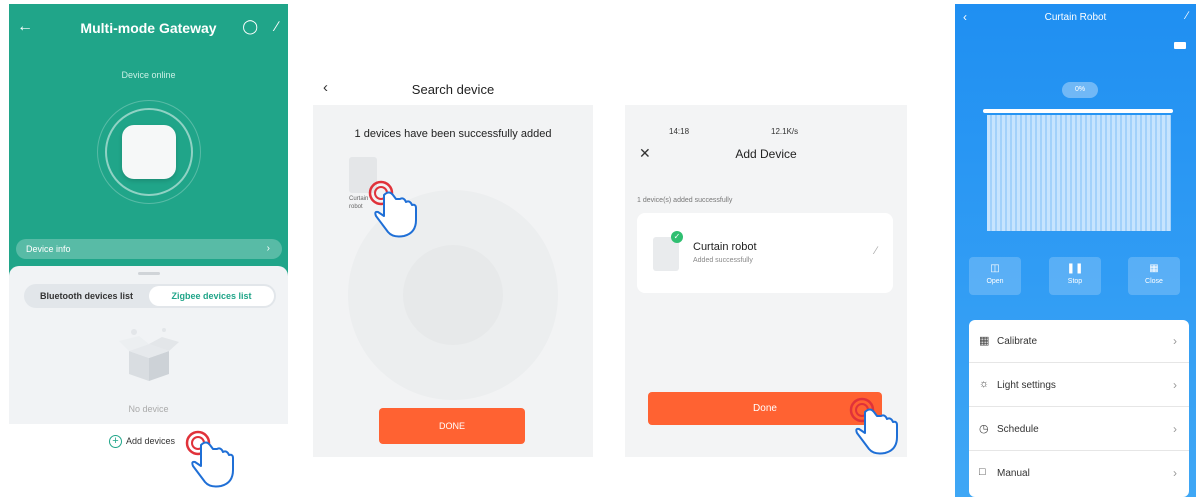 The image size is (1200, 497). Describe the element at coordinates (453, 134) in the screenshot. I see `search-result-message: 1 devices have been successfully added` at that location.